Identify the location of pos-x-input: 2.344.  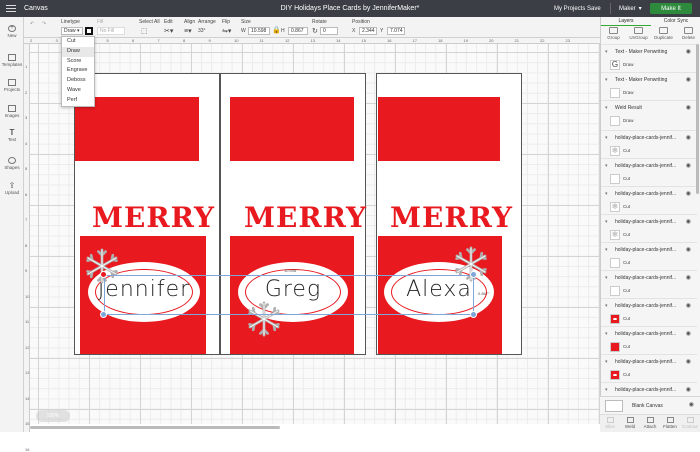
(368, 31).